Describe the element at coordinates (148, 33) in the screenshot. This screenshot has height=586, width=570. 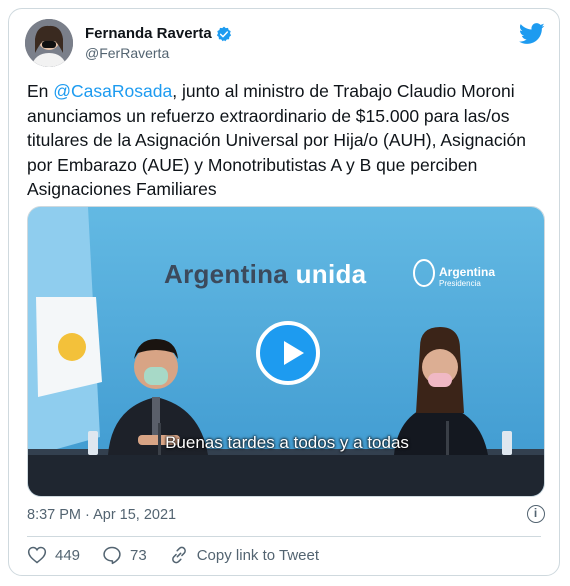
I see `user-name: Fernanda Raverta` at that location.